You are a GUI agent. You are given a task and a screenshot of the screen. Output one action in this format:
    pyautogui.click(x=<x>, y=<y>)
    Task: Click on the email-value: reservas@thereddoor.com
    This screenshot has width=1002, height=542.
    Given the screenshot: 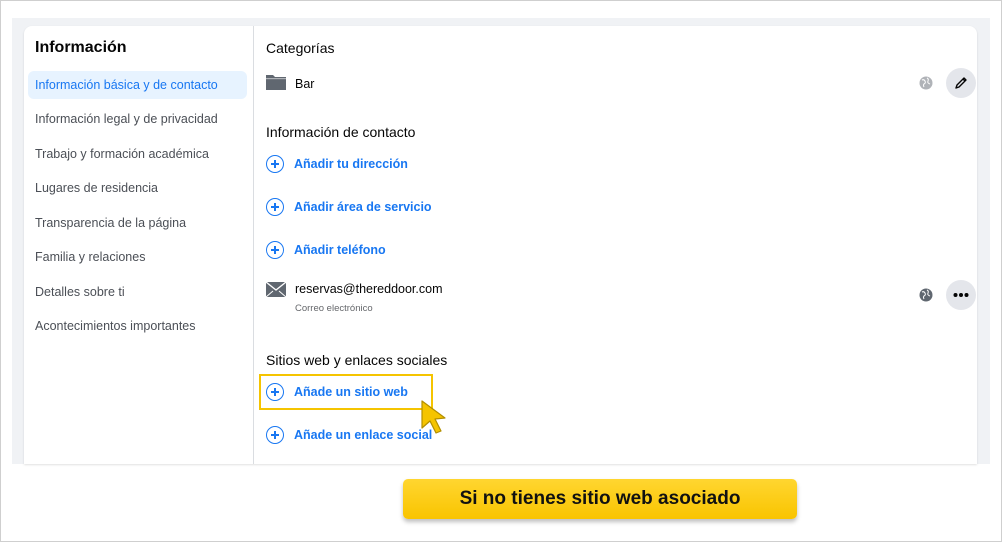 What is the action you would take?
    pyautogui.click(x=369, y=289)
    